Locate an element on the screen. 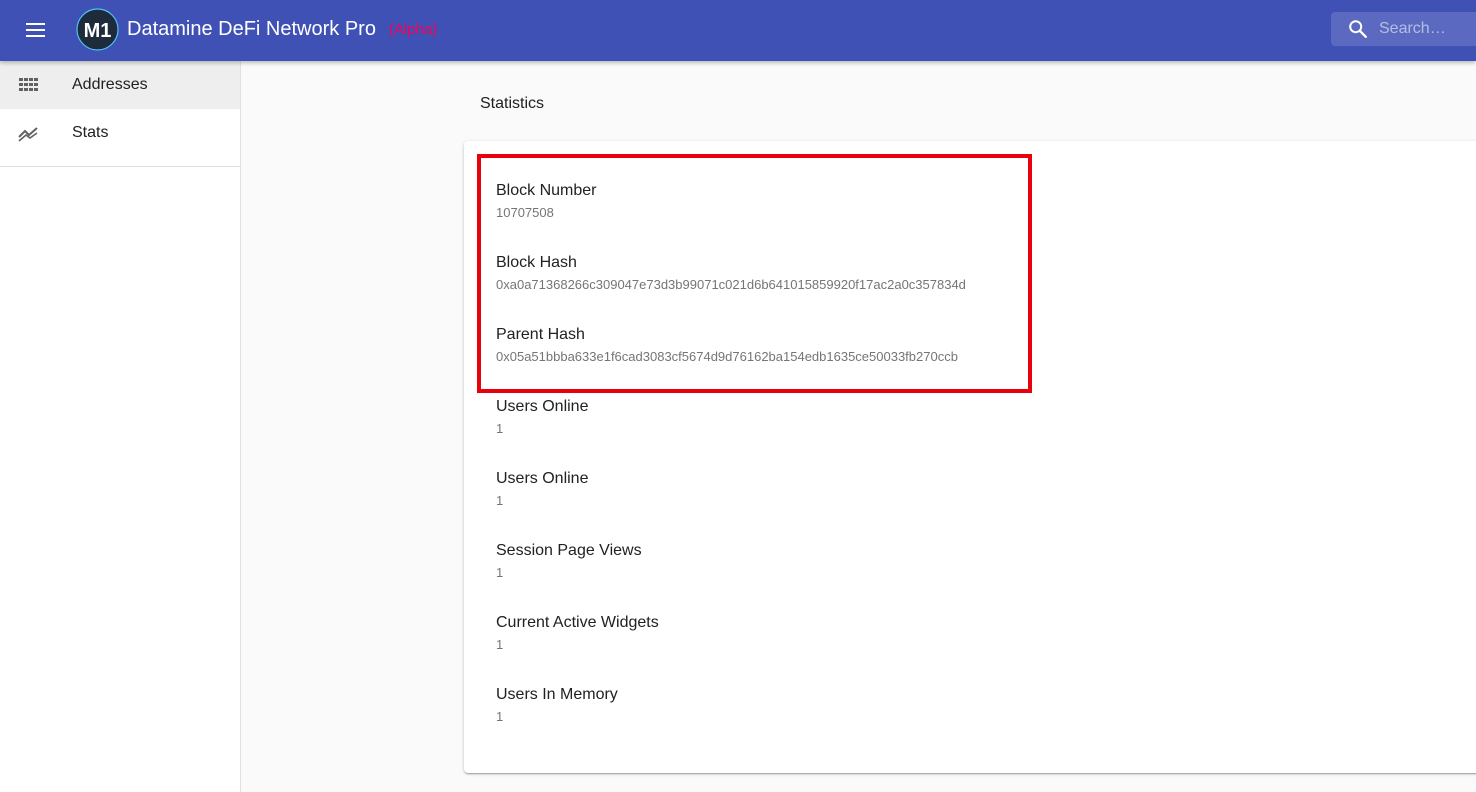 Image resolution: width=1476 pixels, height=792 pixels. app-title: Datamine DeFi Network Pro is located at coordinates (251, 29).